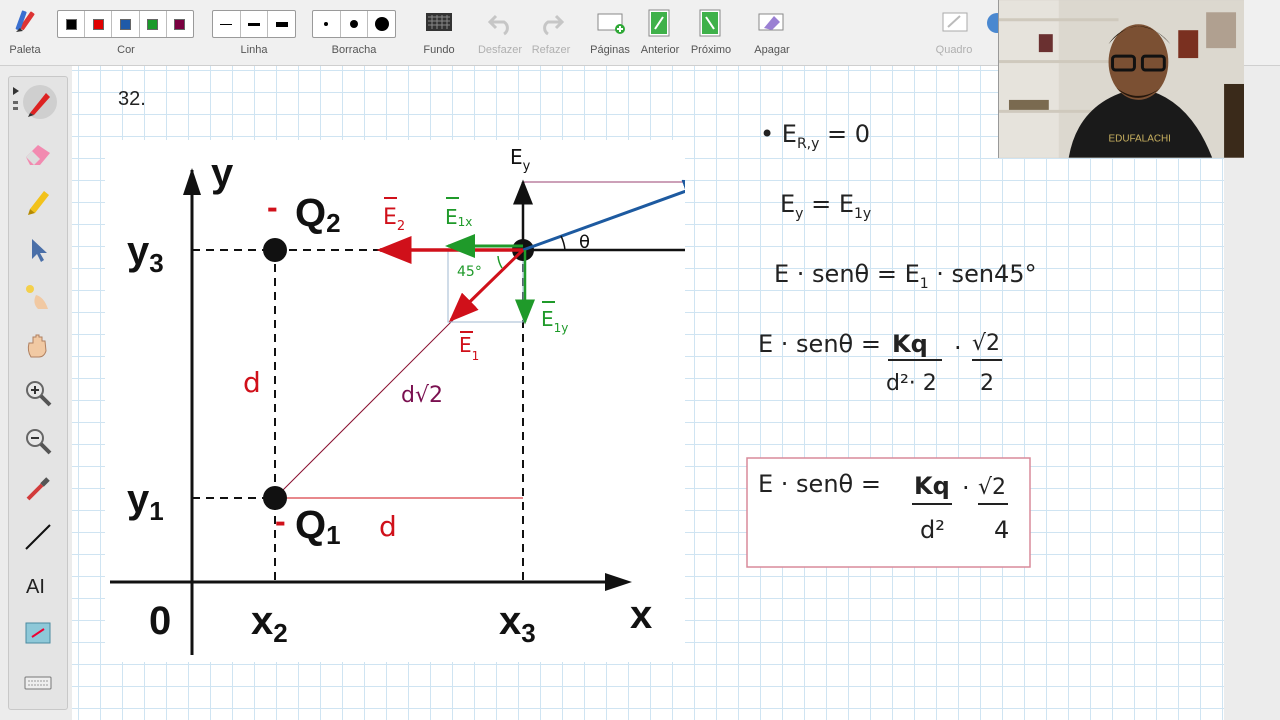 This screenshot has width=1280, height=720. I want to click on color-purple, so click(180, 24).